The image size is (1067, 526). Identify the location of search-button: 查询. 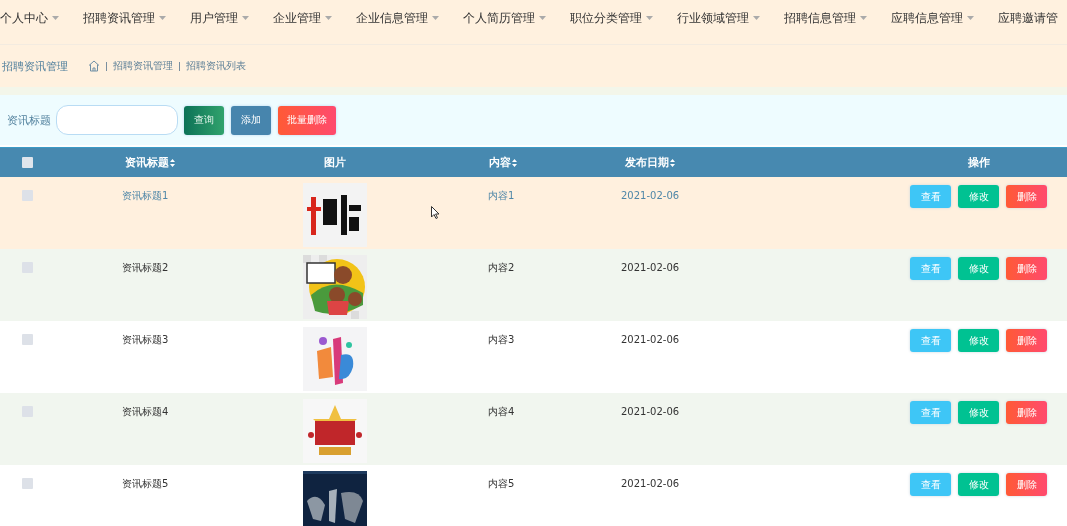
(204, 120).